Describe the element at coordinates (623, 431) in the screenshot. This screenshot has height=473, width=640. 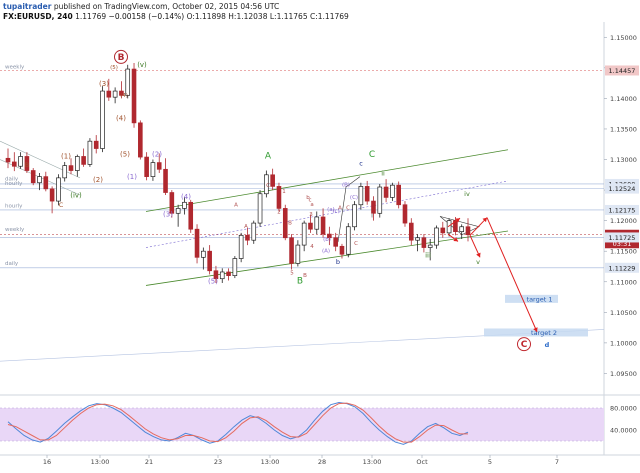
I see `osc-tick-label: 40.0000` at that location.